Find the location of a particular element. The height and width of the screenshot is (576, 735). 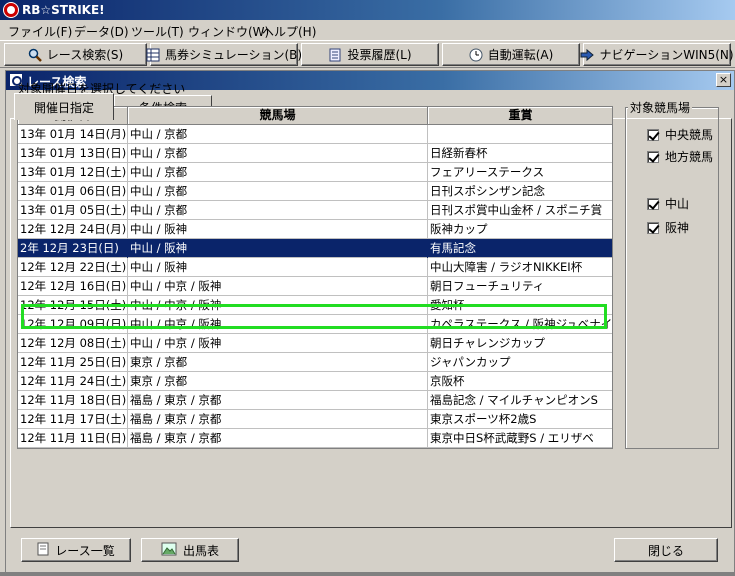

app-title: RB☆STRIKE! is located at coordinates (63, 10).